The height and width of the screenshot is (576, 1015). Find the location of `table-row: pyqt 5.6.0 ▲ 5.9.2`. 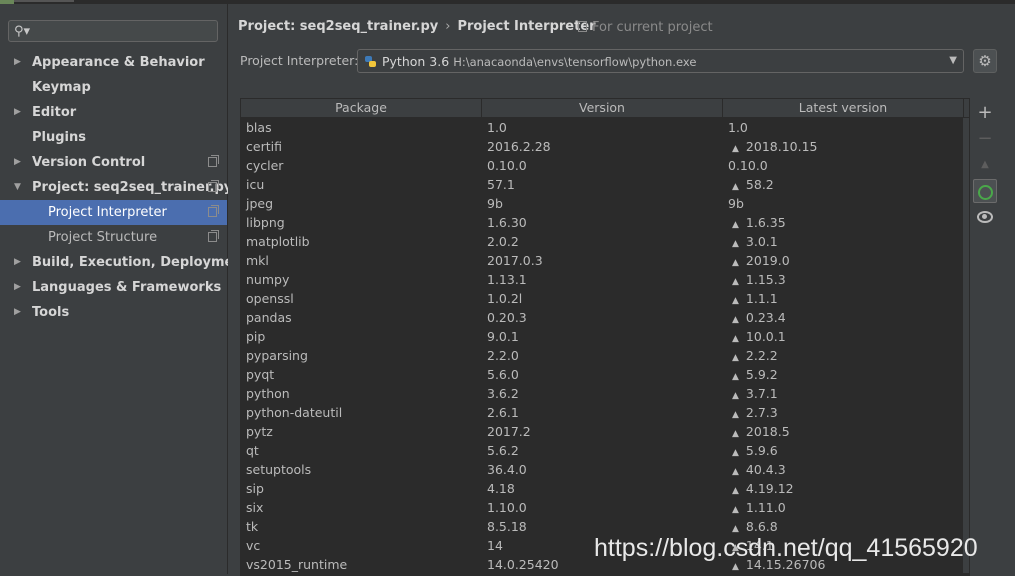

table-row: pyqt 5.6.0 ▲ 5.9.2 is located at coordinates (605, 374).